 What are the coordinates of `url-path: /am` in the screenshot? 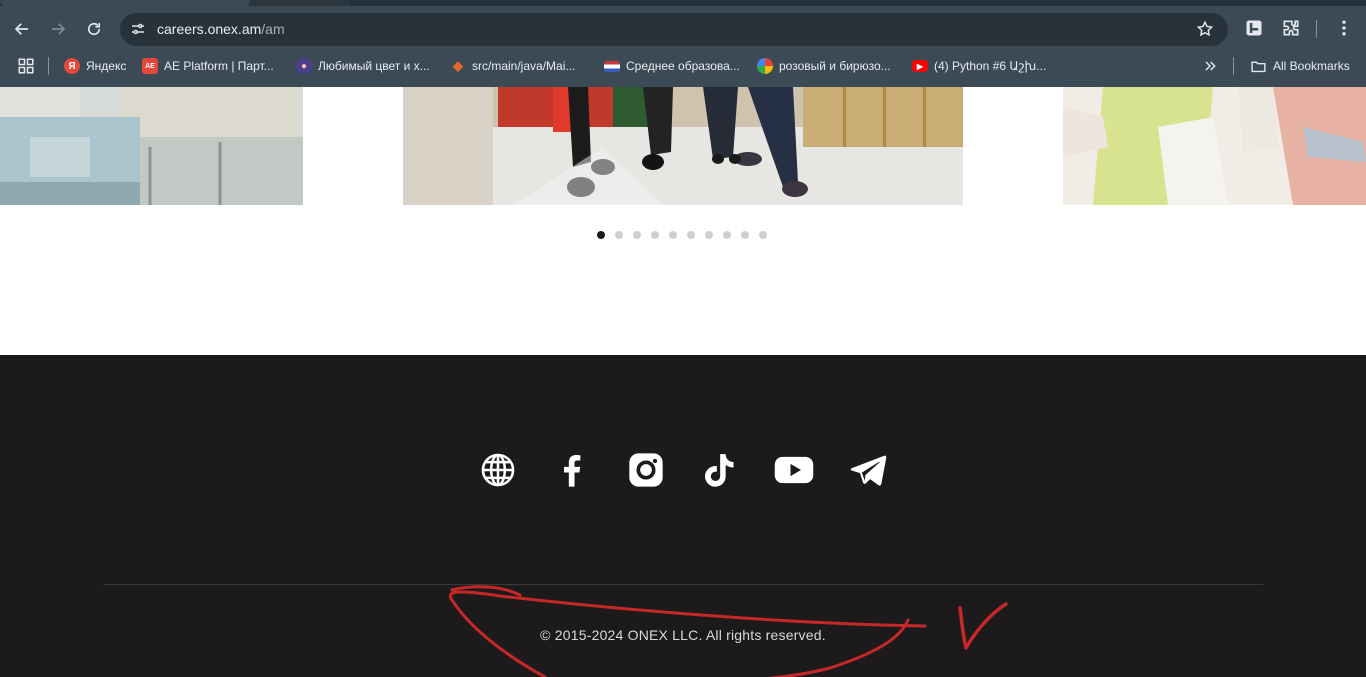 It's located at (273, 29).